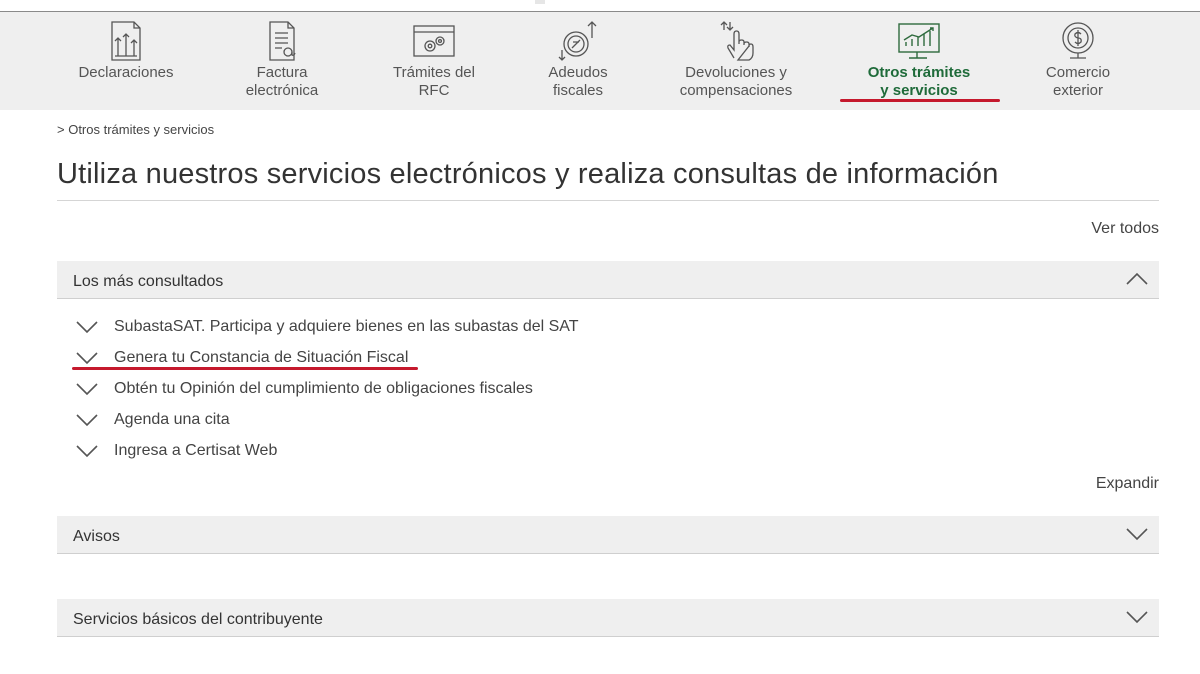  What do you see at coordinates (919, 41) in the screenshot?
I see `otros-tramites-icon` at bounding box center [919, 41].